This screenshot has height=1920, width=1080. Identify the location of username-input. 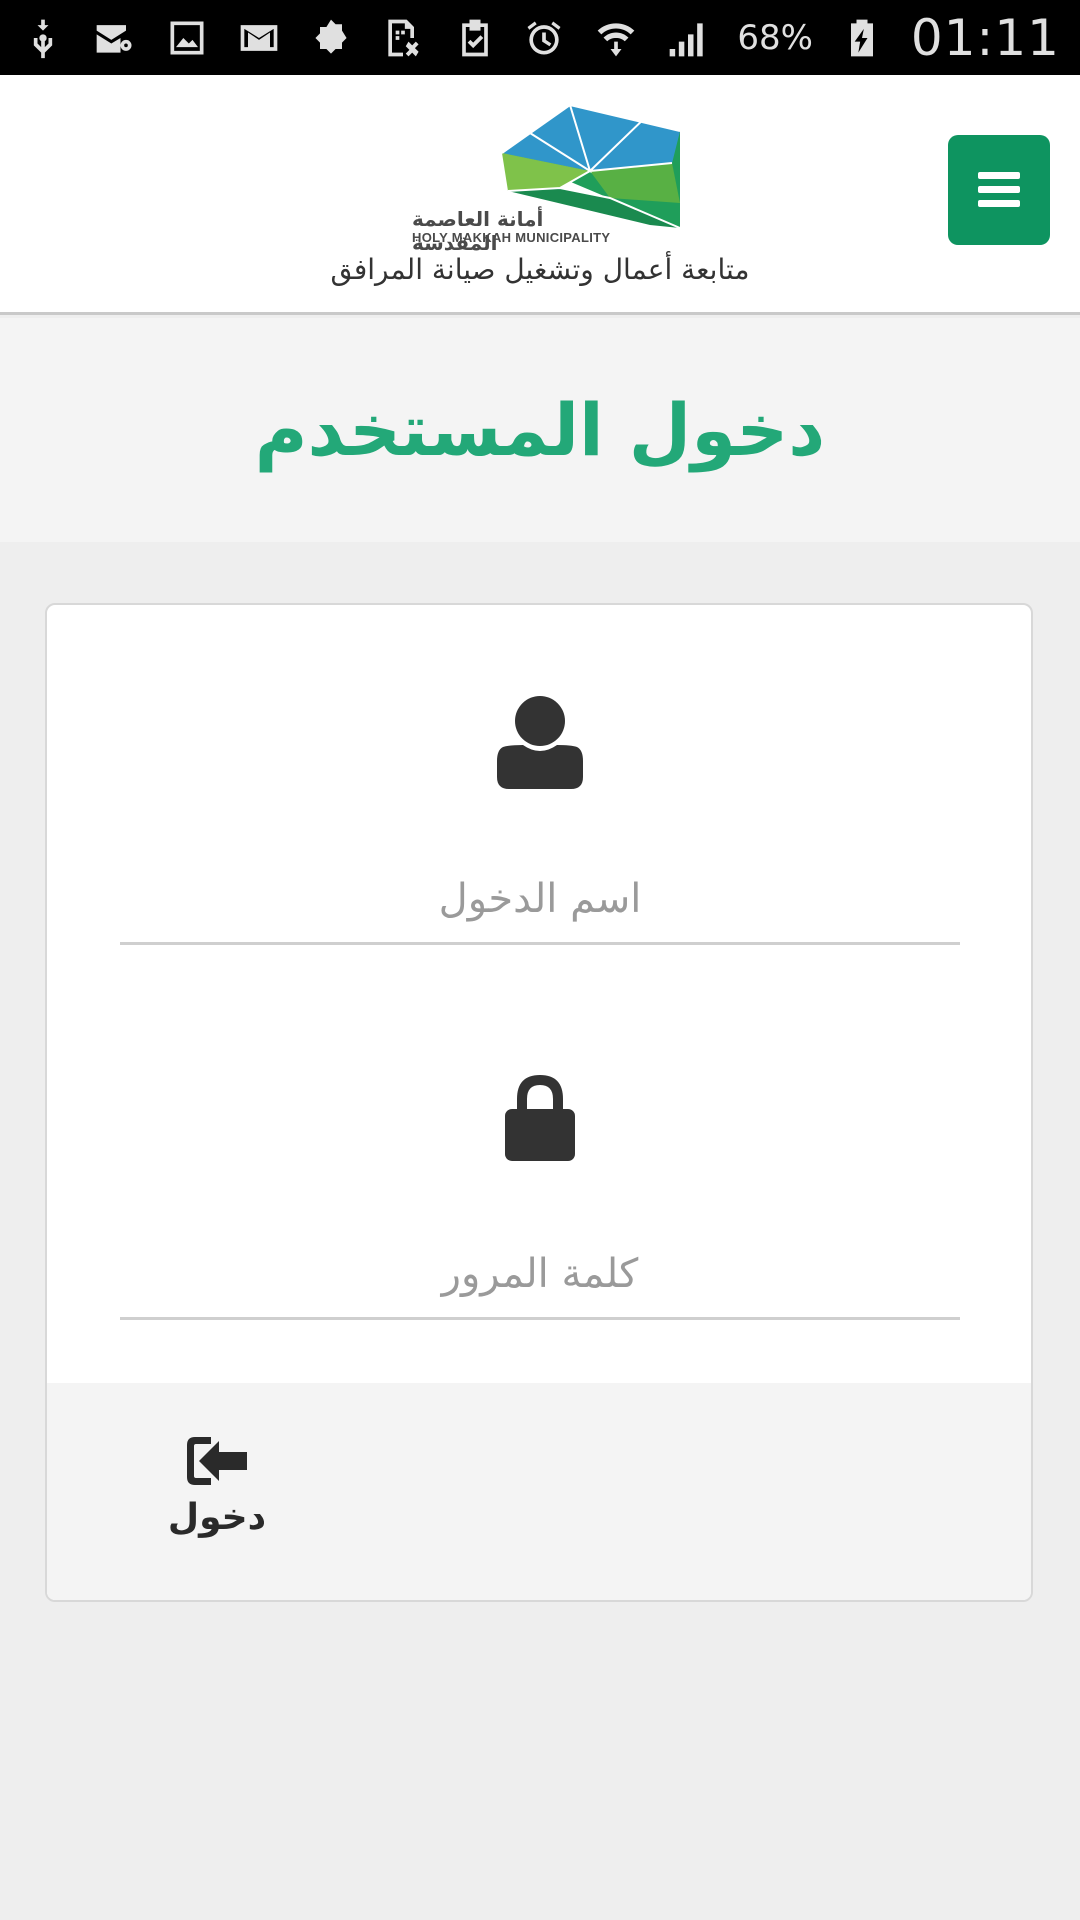
(540, 900).